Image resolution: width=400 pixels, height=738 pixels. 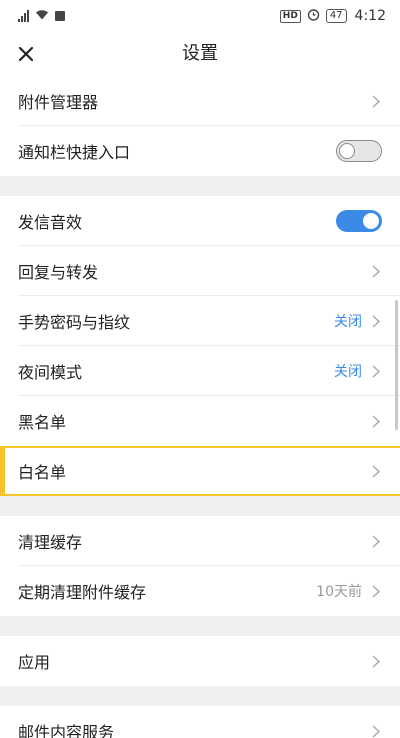 What do you see at coordinates (200, 722) in the screenshot?
I see `setting-mail-content-service: 邮件内容服务` at bounding box center [200, 722].